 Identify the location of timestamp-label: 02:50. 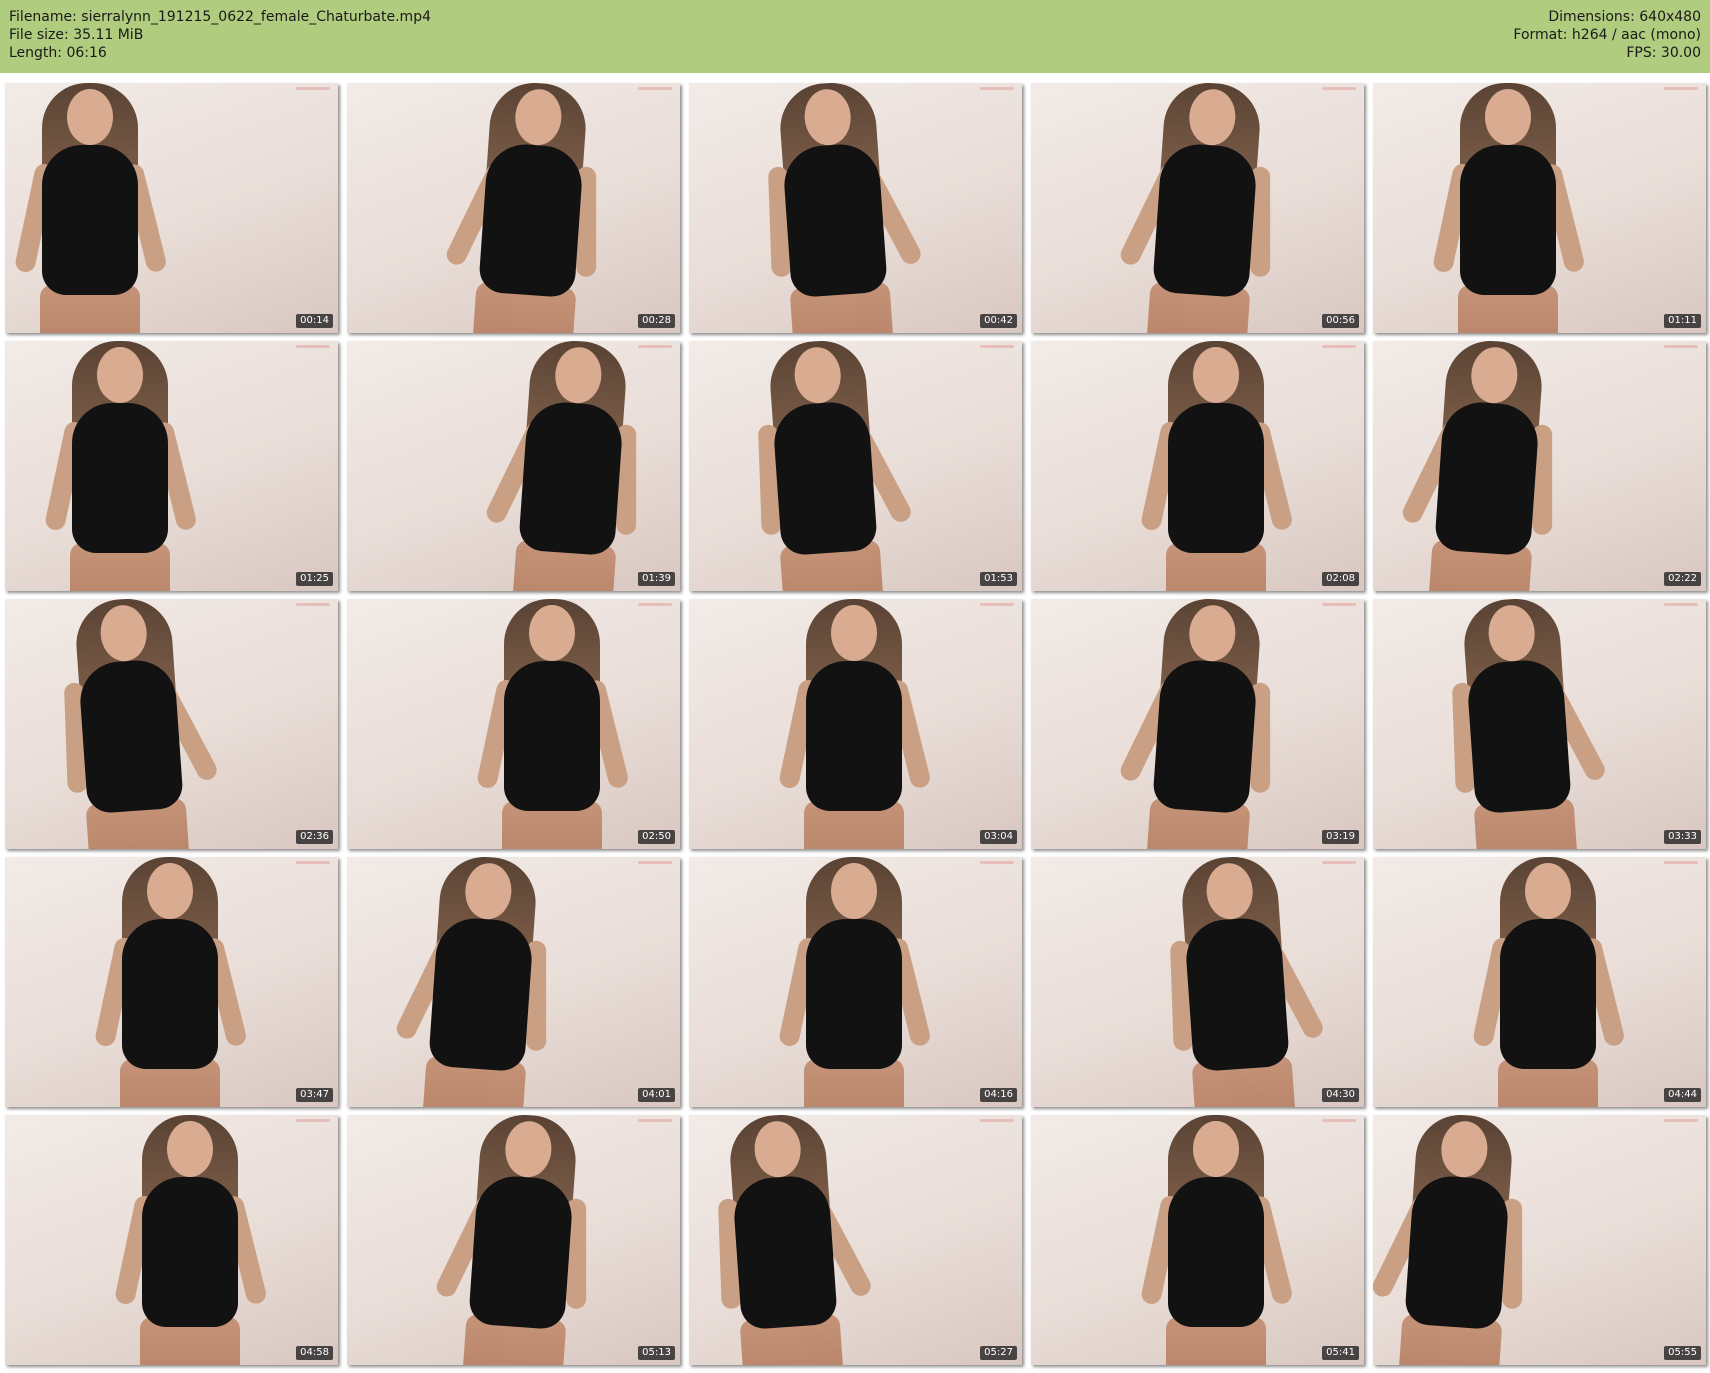
(656, 837).